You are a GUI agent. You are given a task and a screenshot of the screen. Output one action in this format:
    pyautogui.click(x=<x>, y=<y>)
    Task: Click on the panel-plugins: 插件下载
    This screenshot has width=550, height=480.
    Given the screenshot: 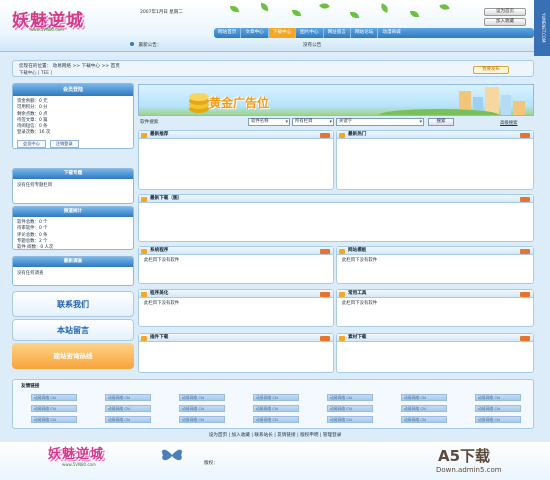 What is the action you would take?
    pyautogui.click(x=236, y=353)
    